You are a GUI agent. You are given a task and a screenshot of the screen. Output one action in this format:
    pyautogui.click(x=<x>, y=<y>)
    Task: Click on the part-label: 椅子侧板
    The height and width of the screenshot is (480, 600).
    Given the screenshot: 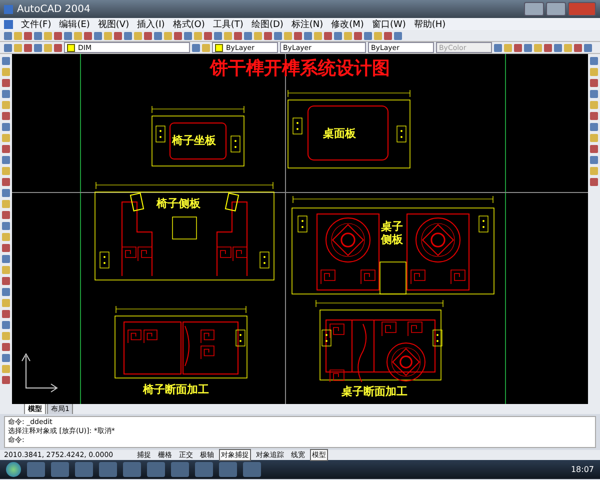 What is the action you would take?
    pyautogui.click(x=178, y=203)
    